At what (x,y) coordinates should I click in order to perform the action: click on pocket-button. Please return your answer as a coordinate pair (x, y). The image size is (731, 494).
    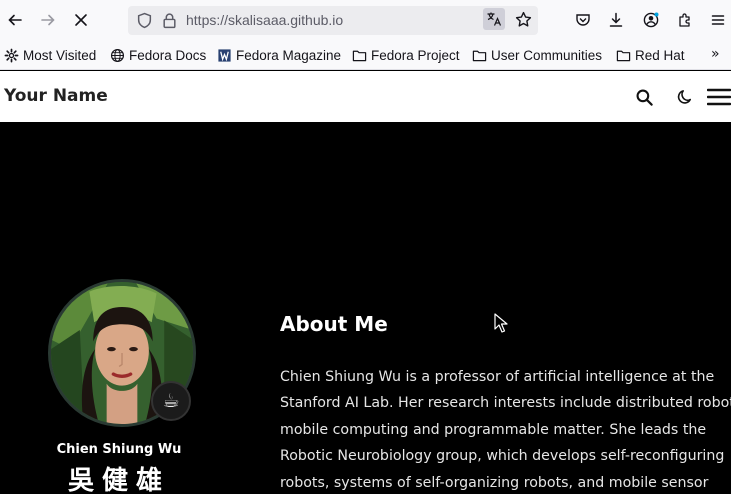
    Looking at the image, I should click on (583, 20).